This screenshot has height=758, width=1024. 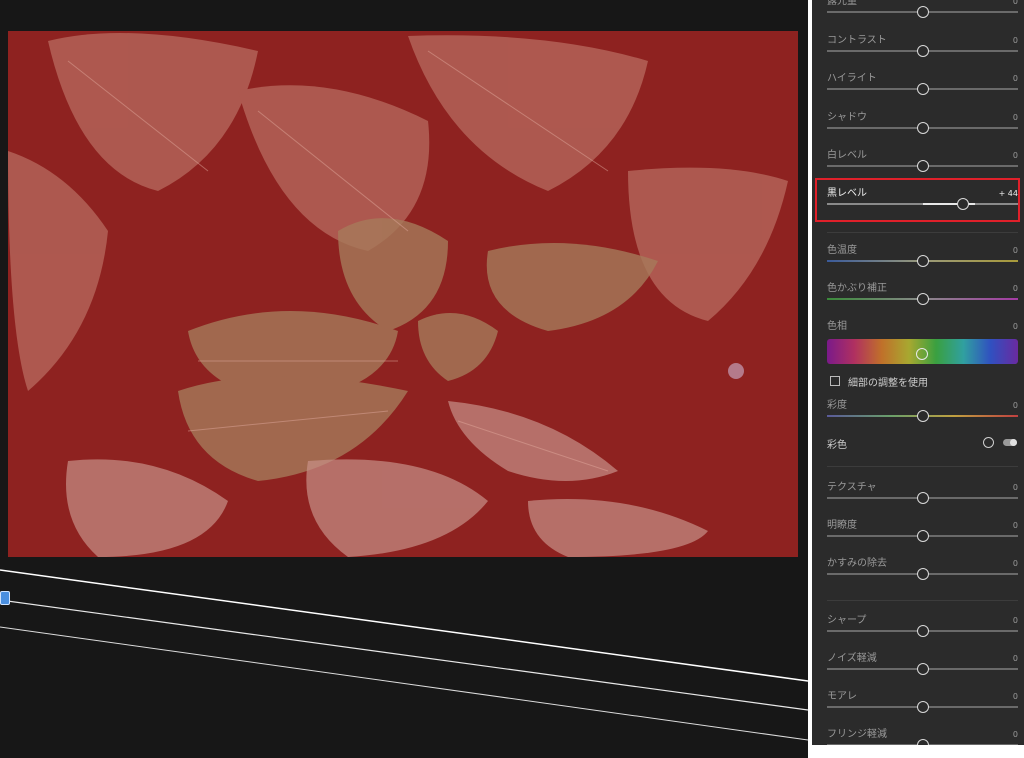 I want to click on slider-label: 色相, so click(x=837, y=326).